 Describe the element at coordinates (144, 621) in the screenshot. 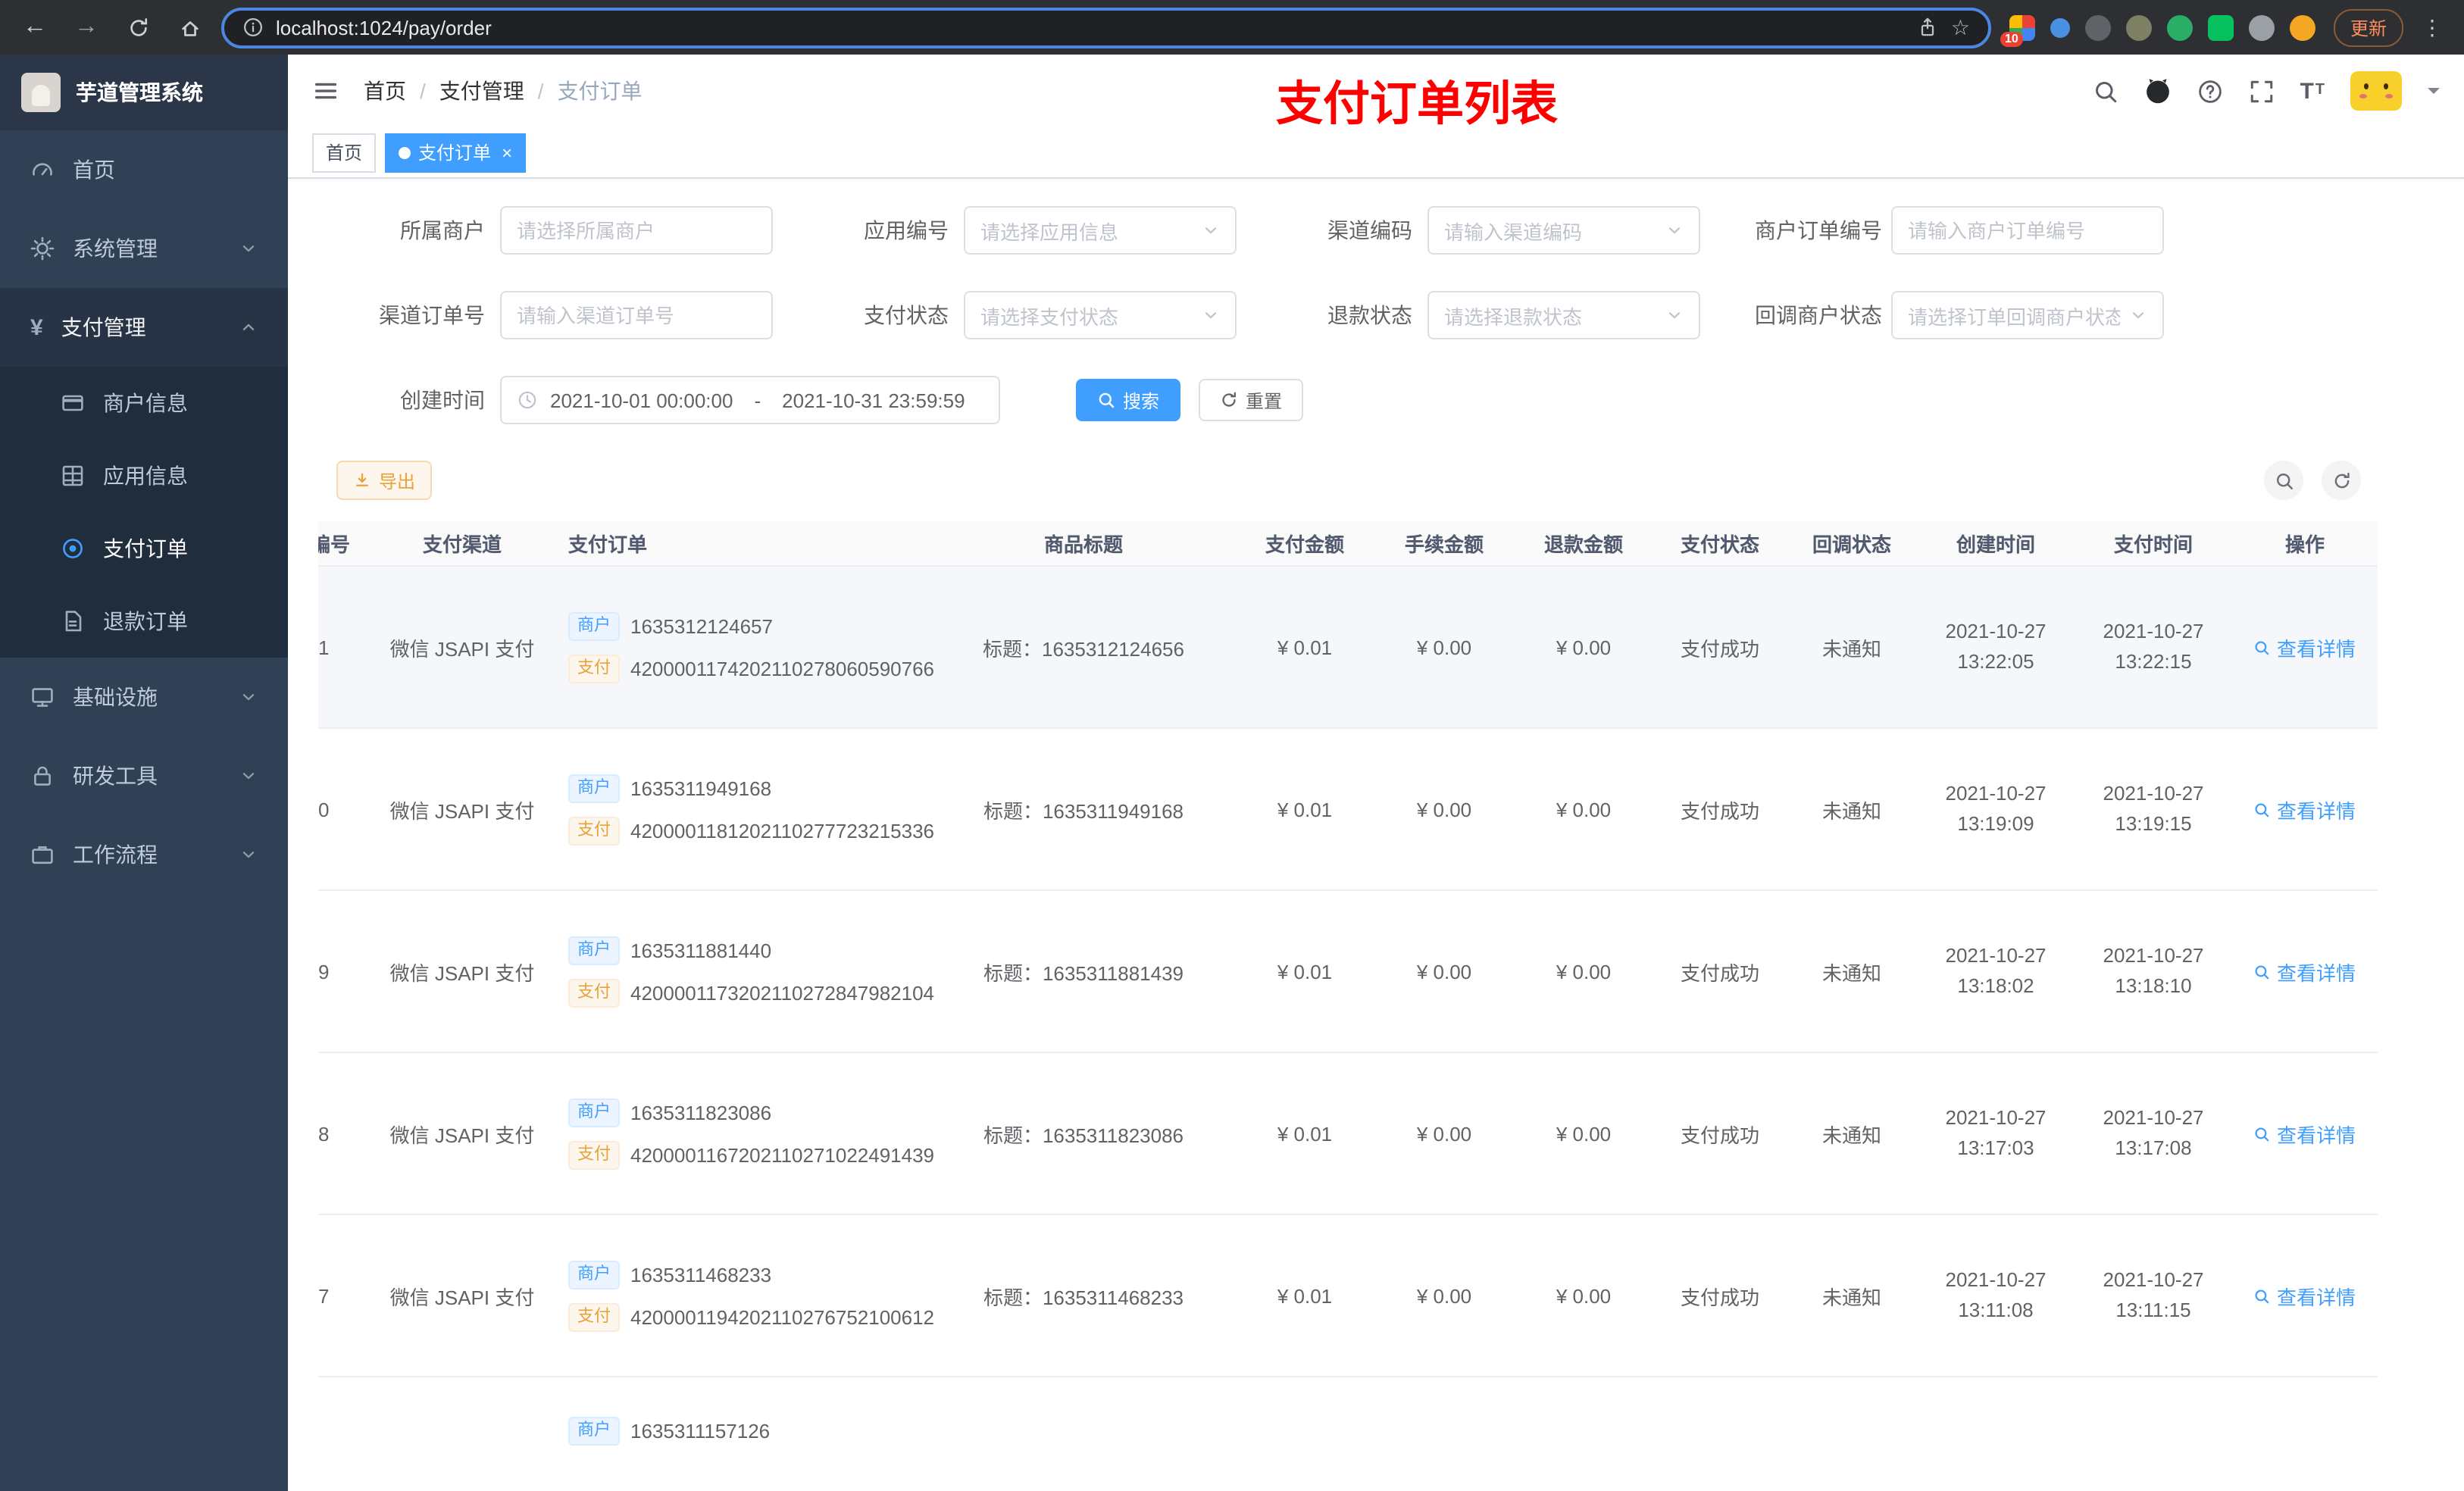

I see `sidebar-item-refund-order: 退款订单` at that location.